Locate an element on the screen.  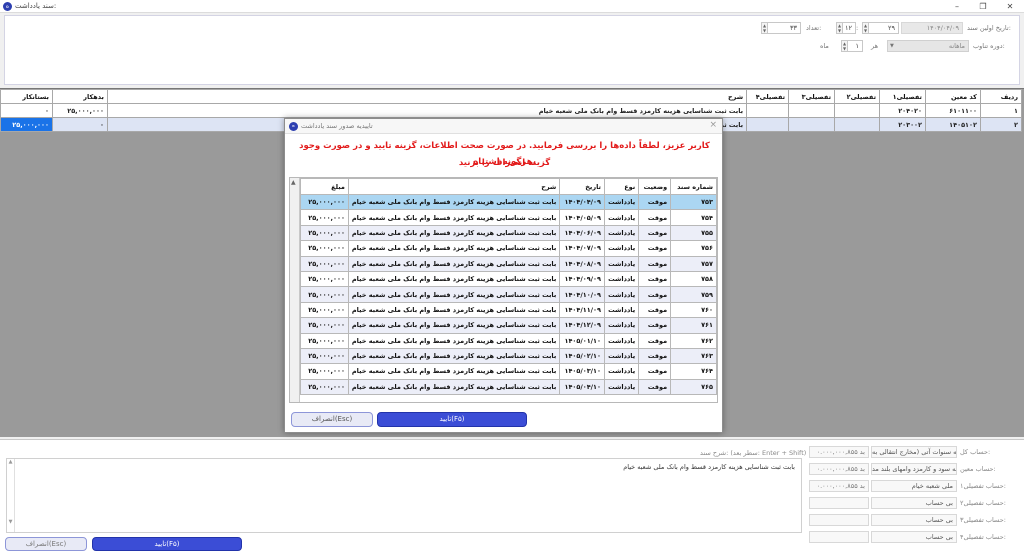
close-icon: ✕ is located at coordinates (1010, 6).